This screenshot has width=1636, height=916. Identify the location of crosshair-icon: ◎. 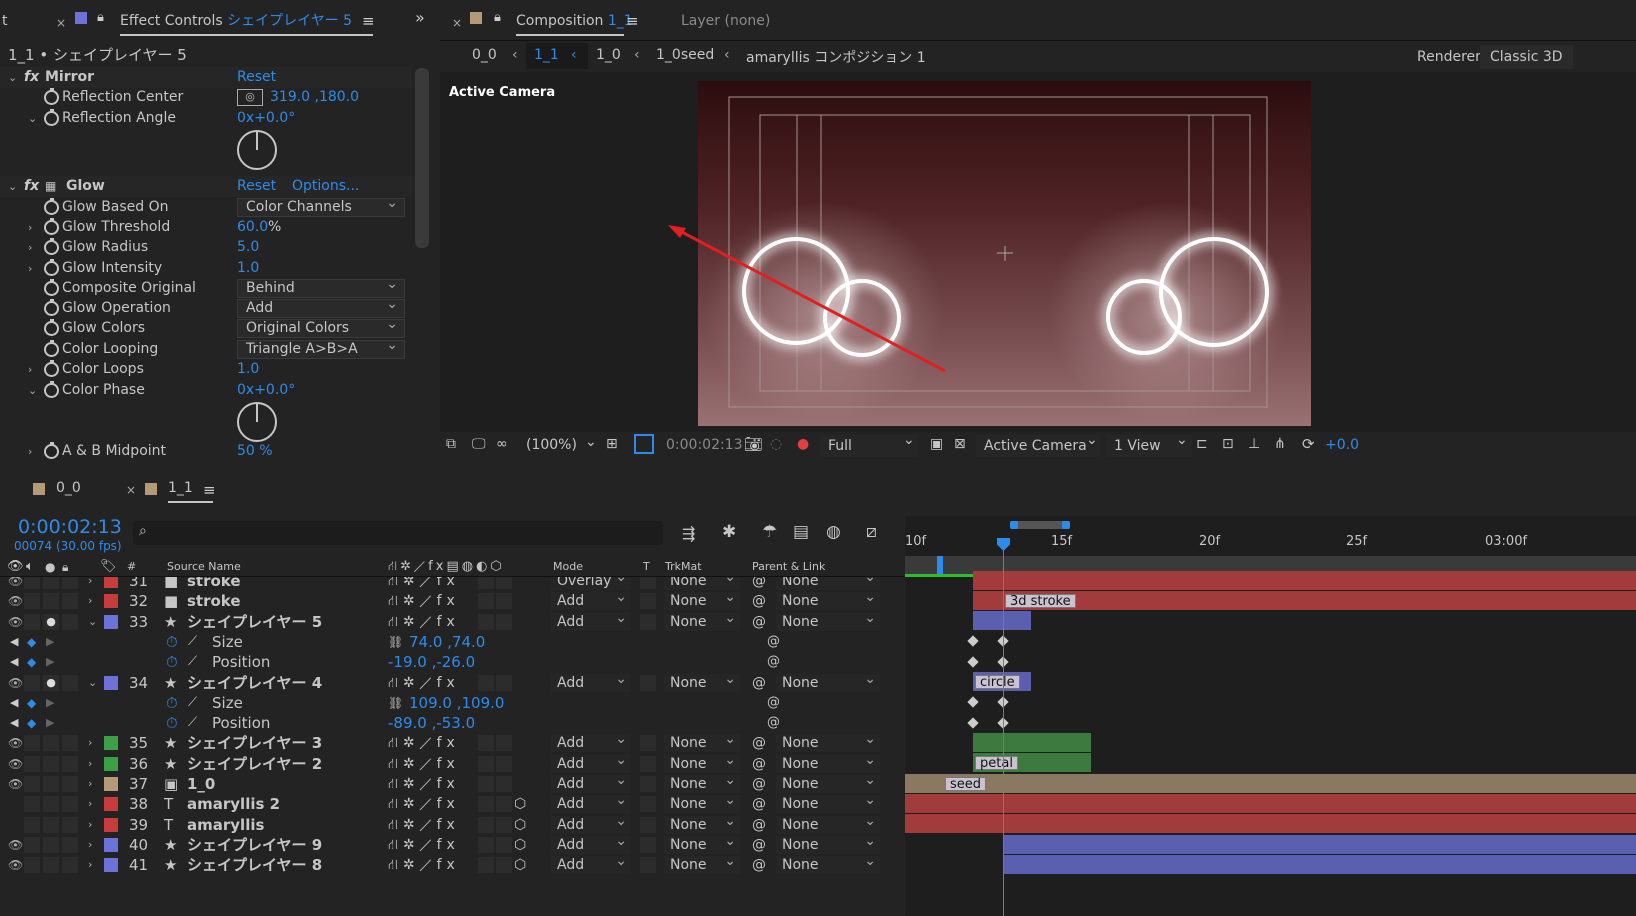
(250, 97).